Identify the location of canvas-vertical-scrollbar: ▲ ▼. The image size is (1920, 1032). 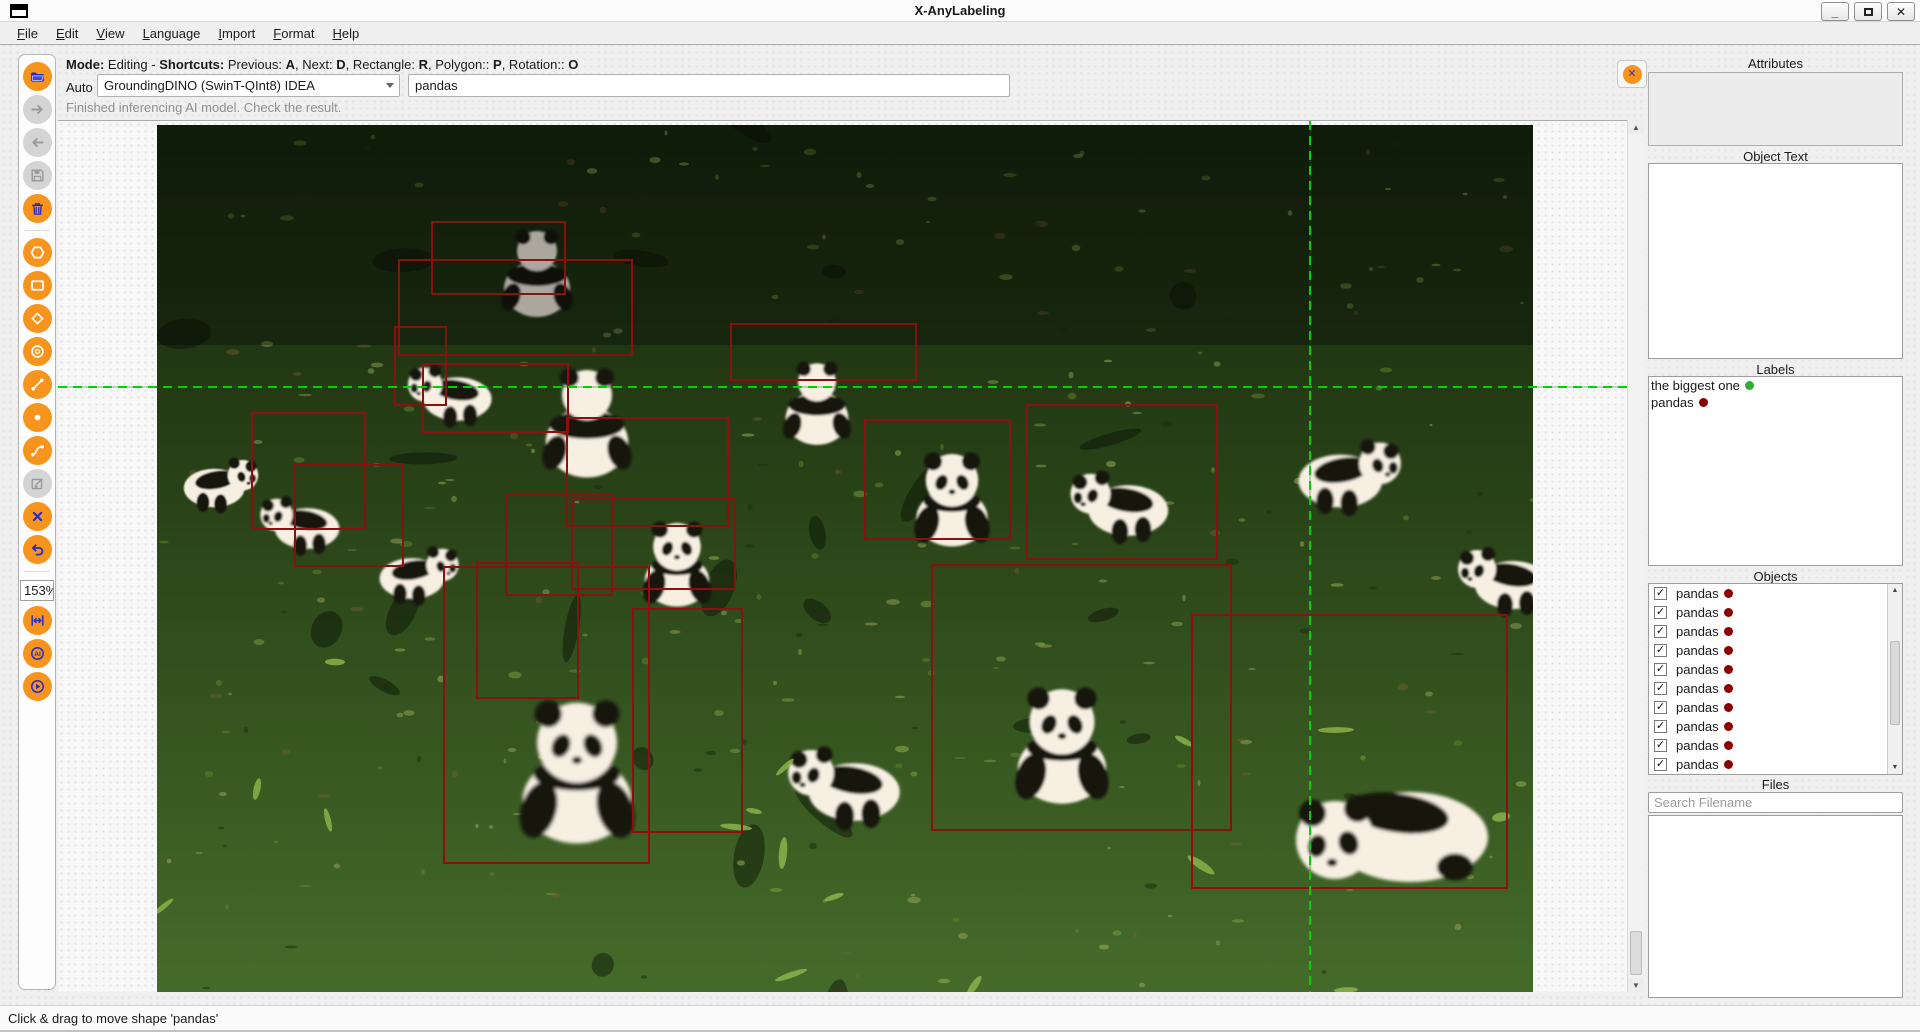
(1635, 556).